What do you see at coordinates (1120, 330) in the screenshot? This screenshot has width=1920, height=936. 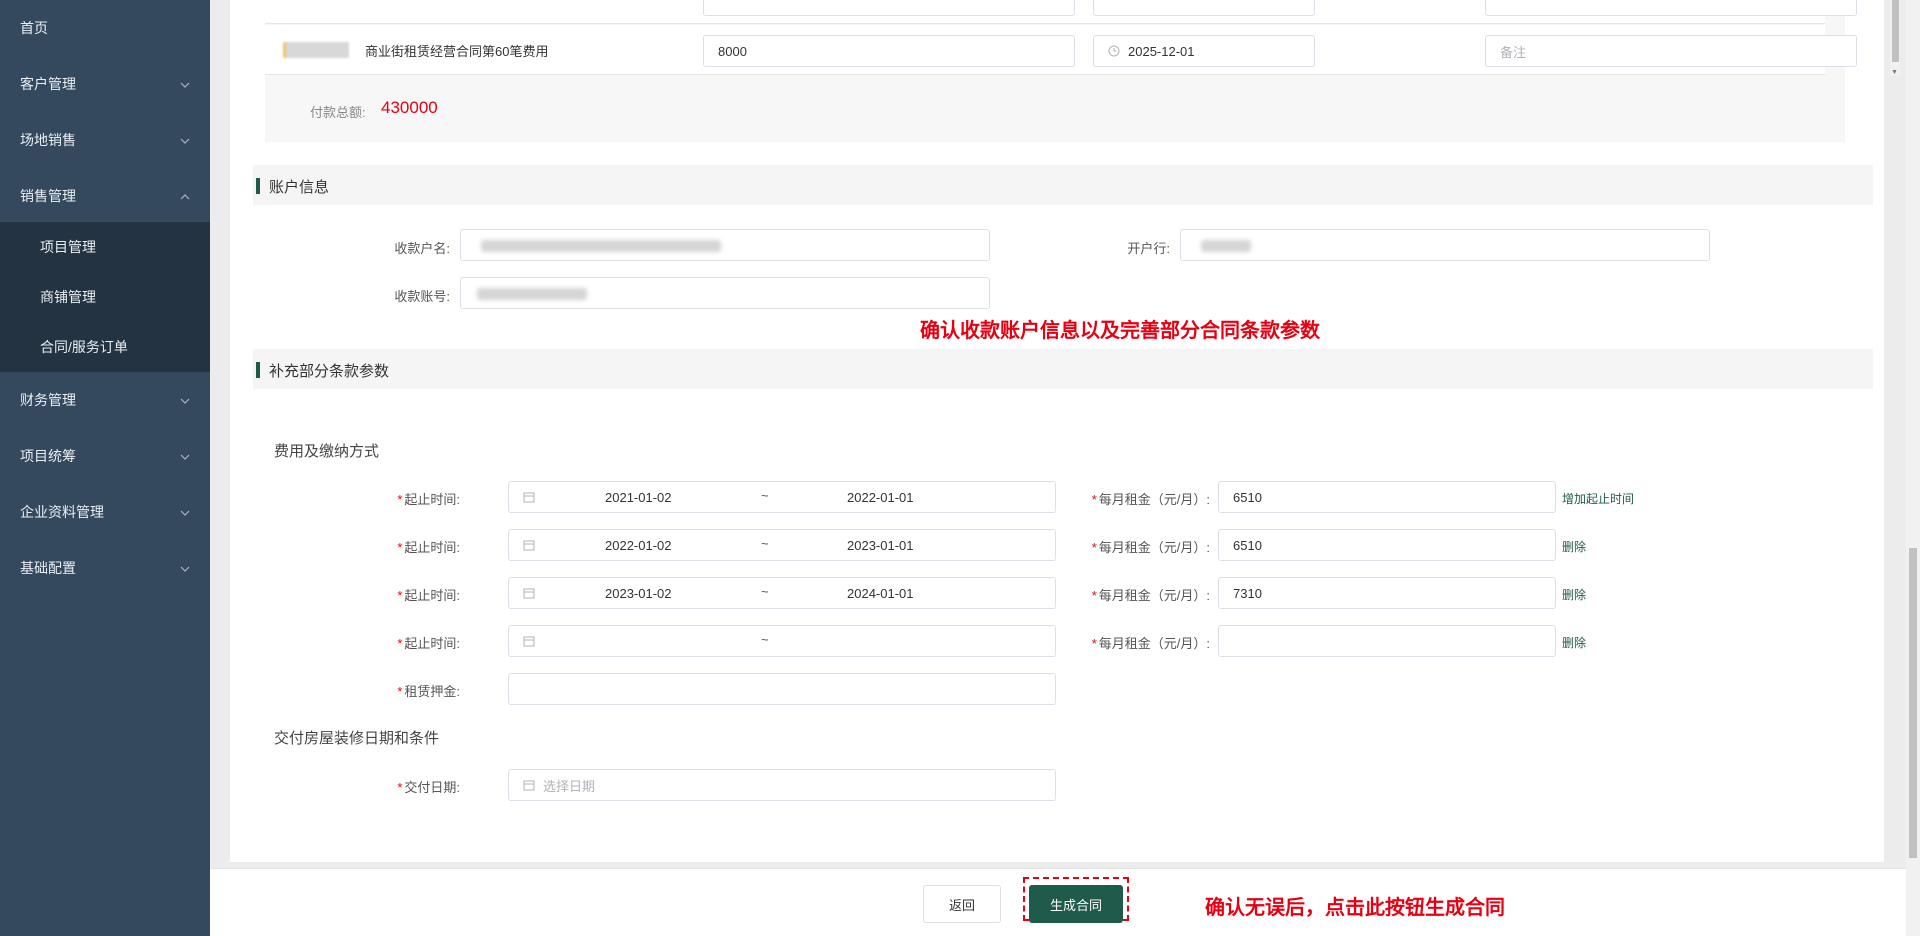 I see `annotation-account: 确认收款账户信息以及完善部分合同条款参数` at bounding box center [1120, 330].